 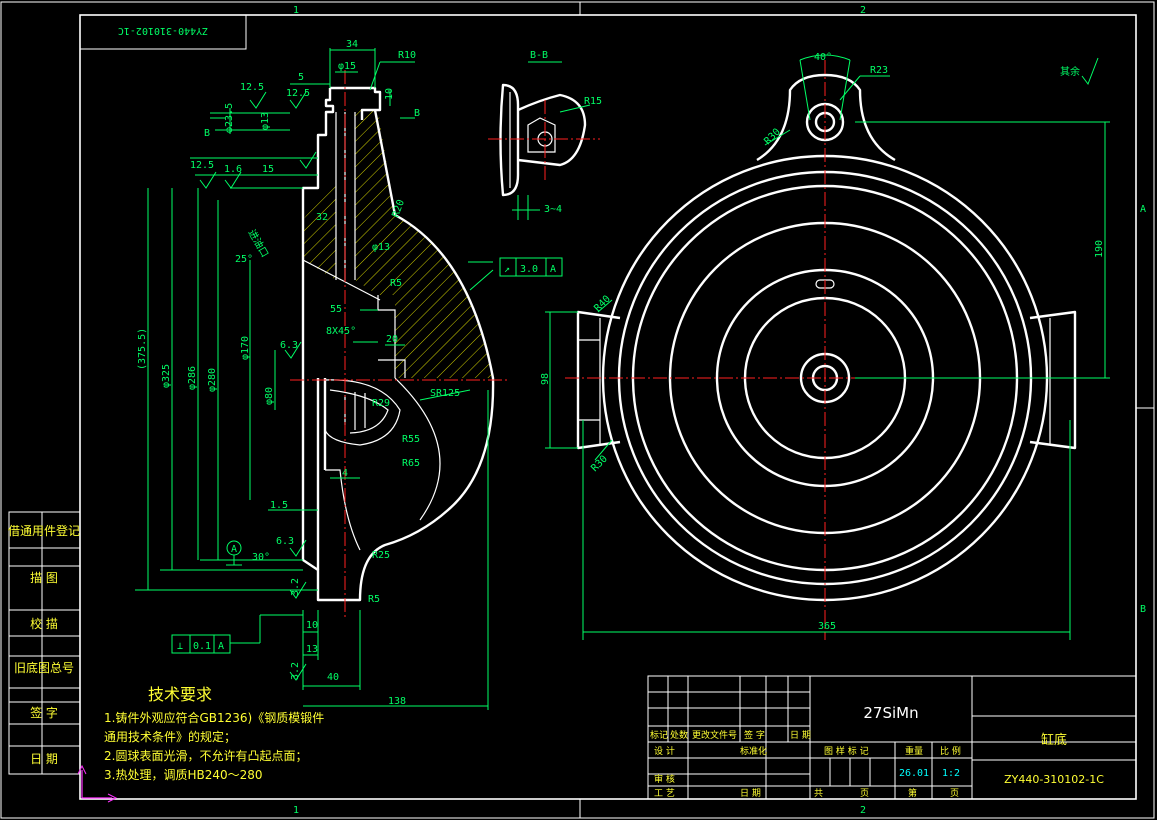 What do you see at coordinates (664, 779) in the screenshot?
I see `lbl-review: 审 核` at bounding box center [664, 779].